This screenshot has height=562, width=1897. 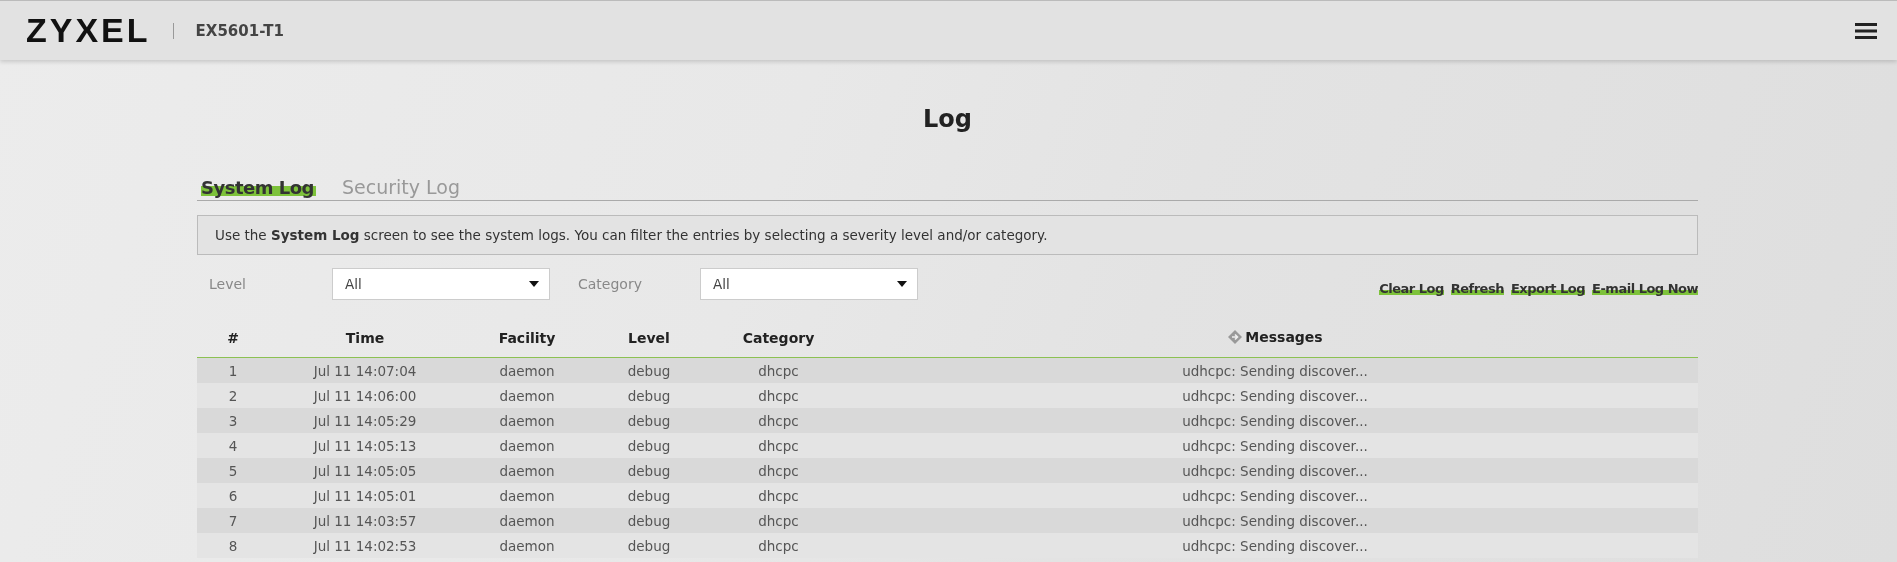 I want to click on filter-label: Level, so click(x=227, y=284).